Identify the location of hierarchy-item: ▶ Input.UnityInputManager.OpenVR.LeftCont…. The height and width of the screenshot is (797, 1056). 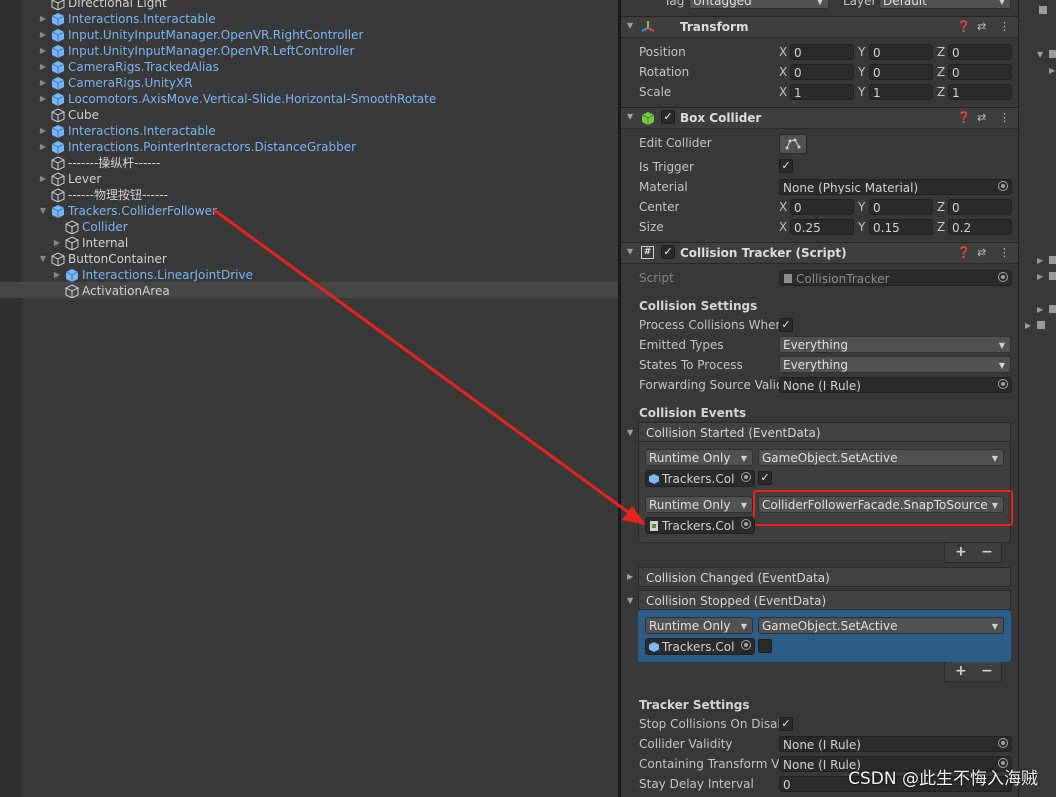
(309, 51).